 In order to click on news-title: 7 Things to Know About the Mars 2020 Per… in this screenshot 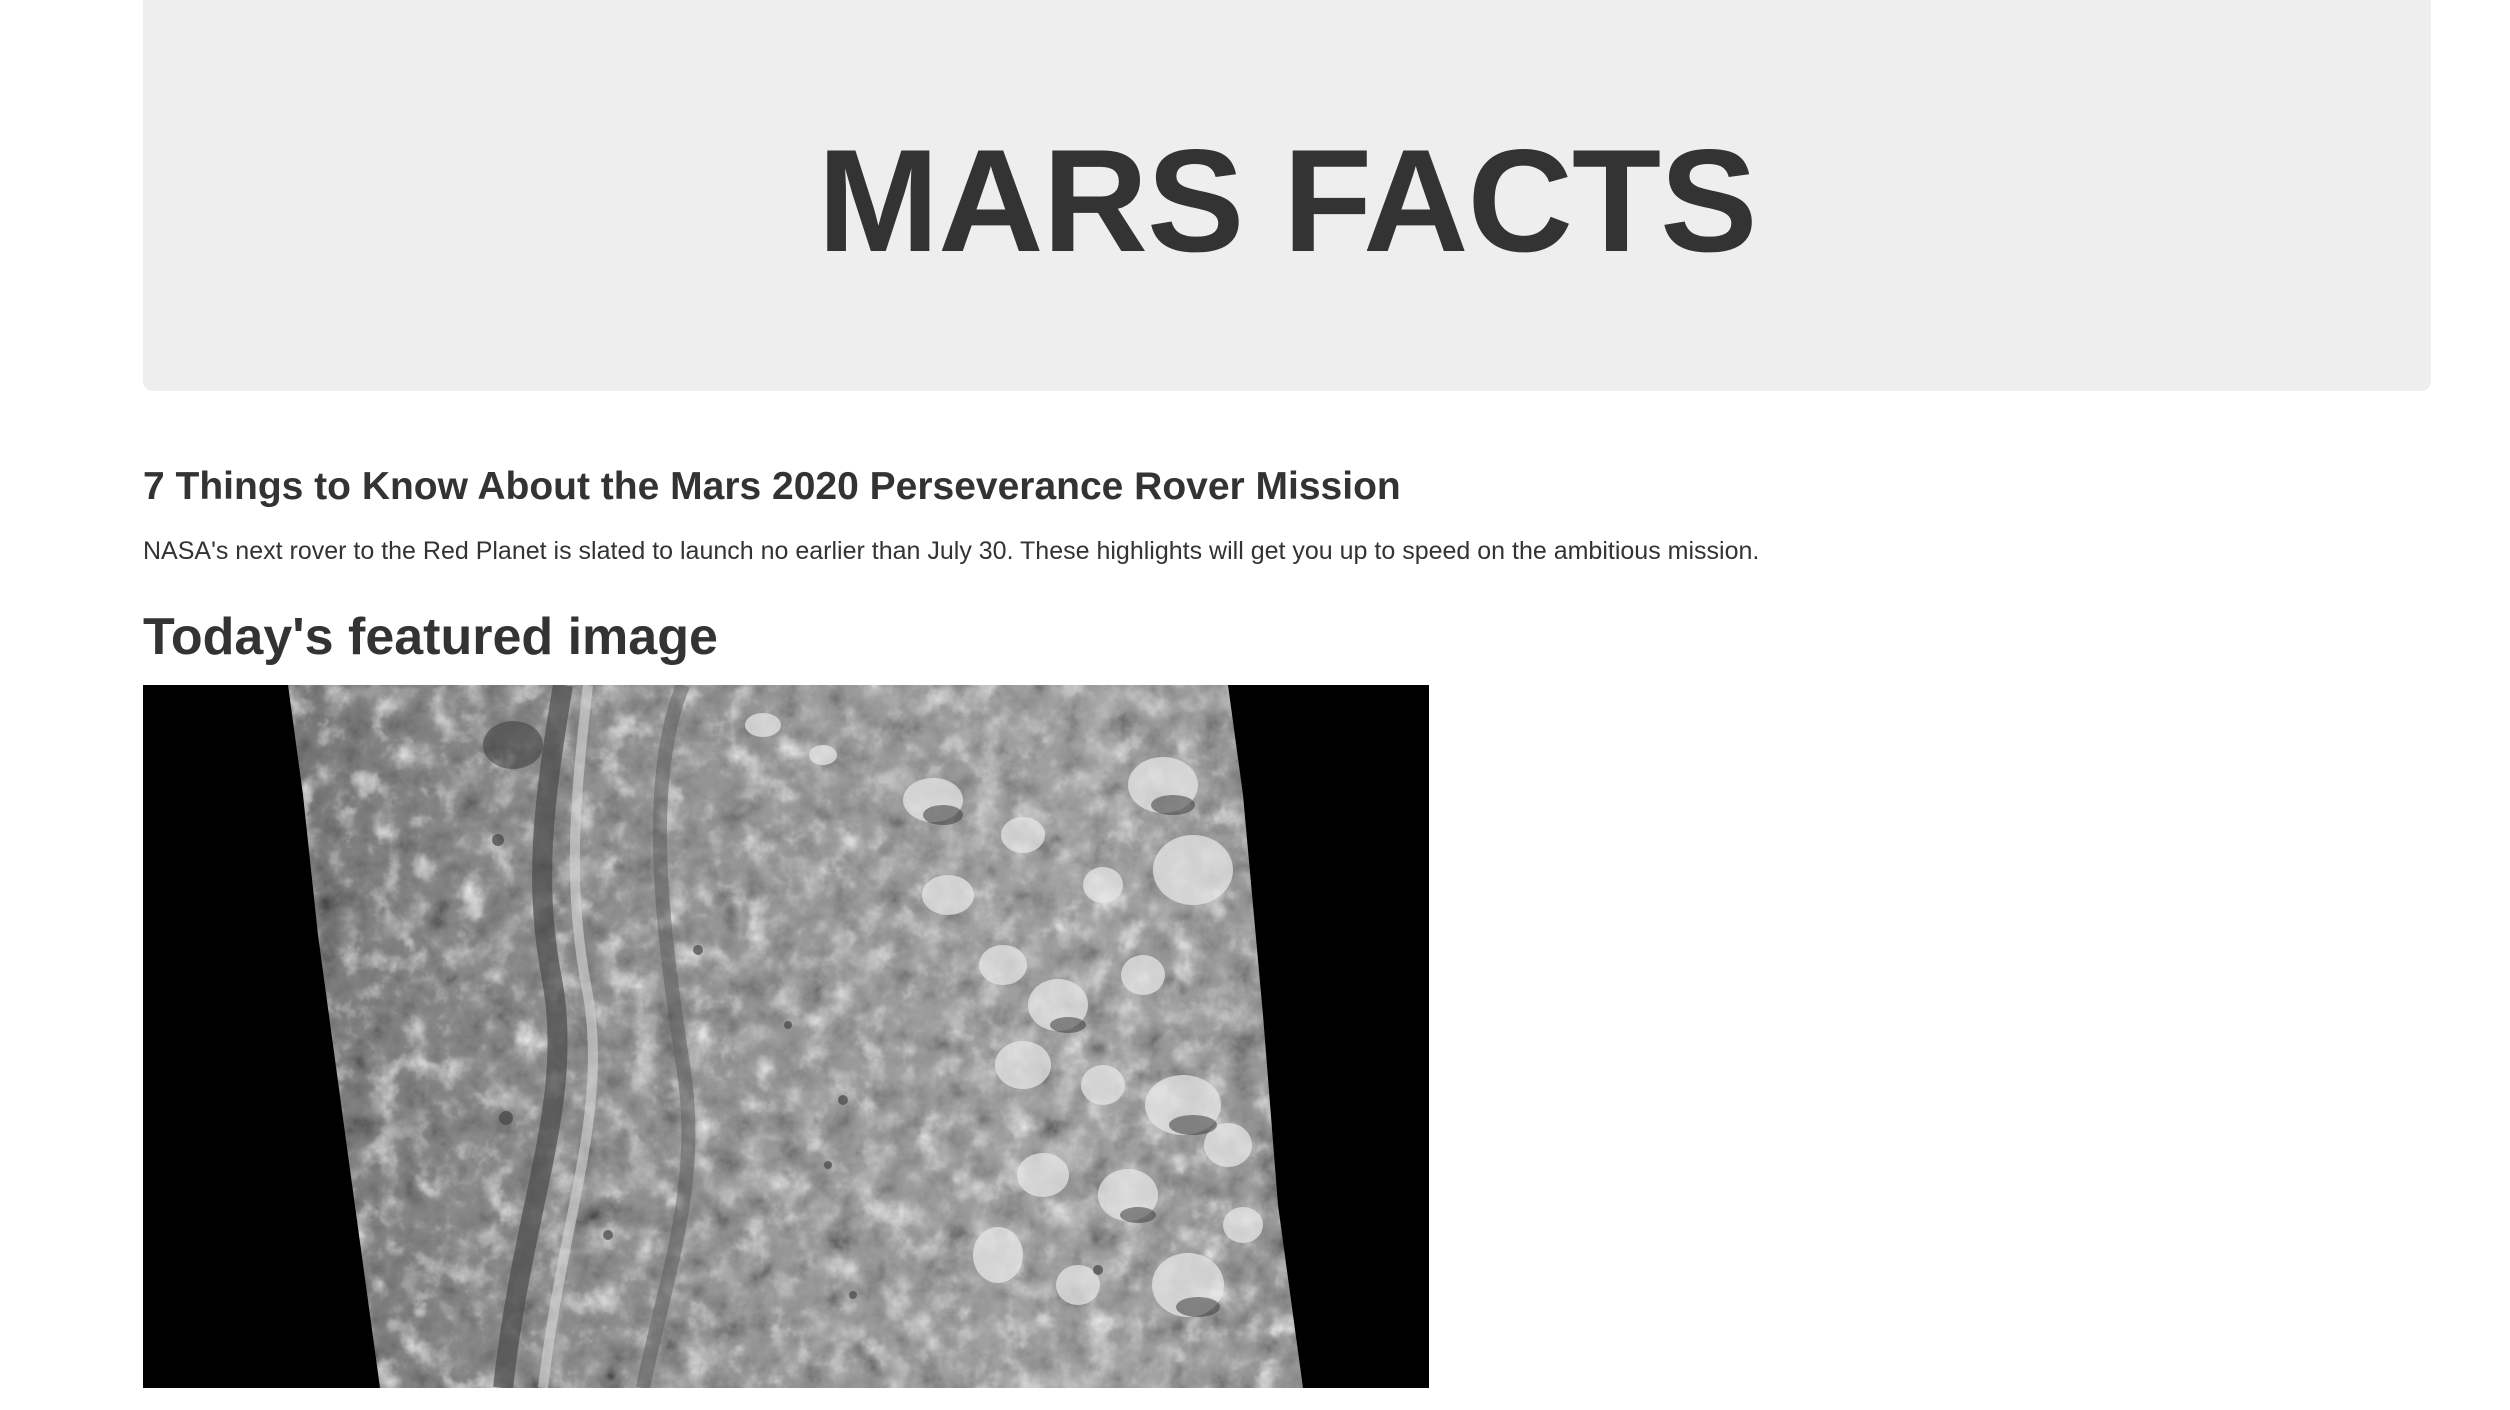, I will do `click(772, 487)`.